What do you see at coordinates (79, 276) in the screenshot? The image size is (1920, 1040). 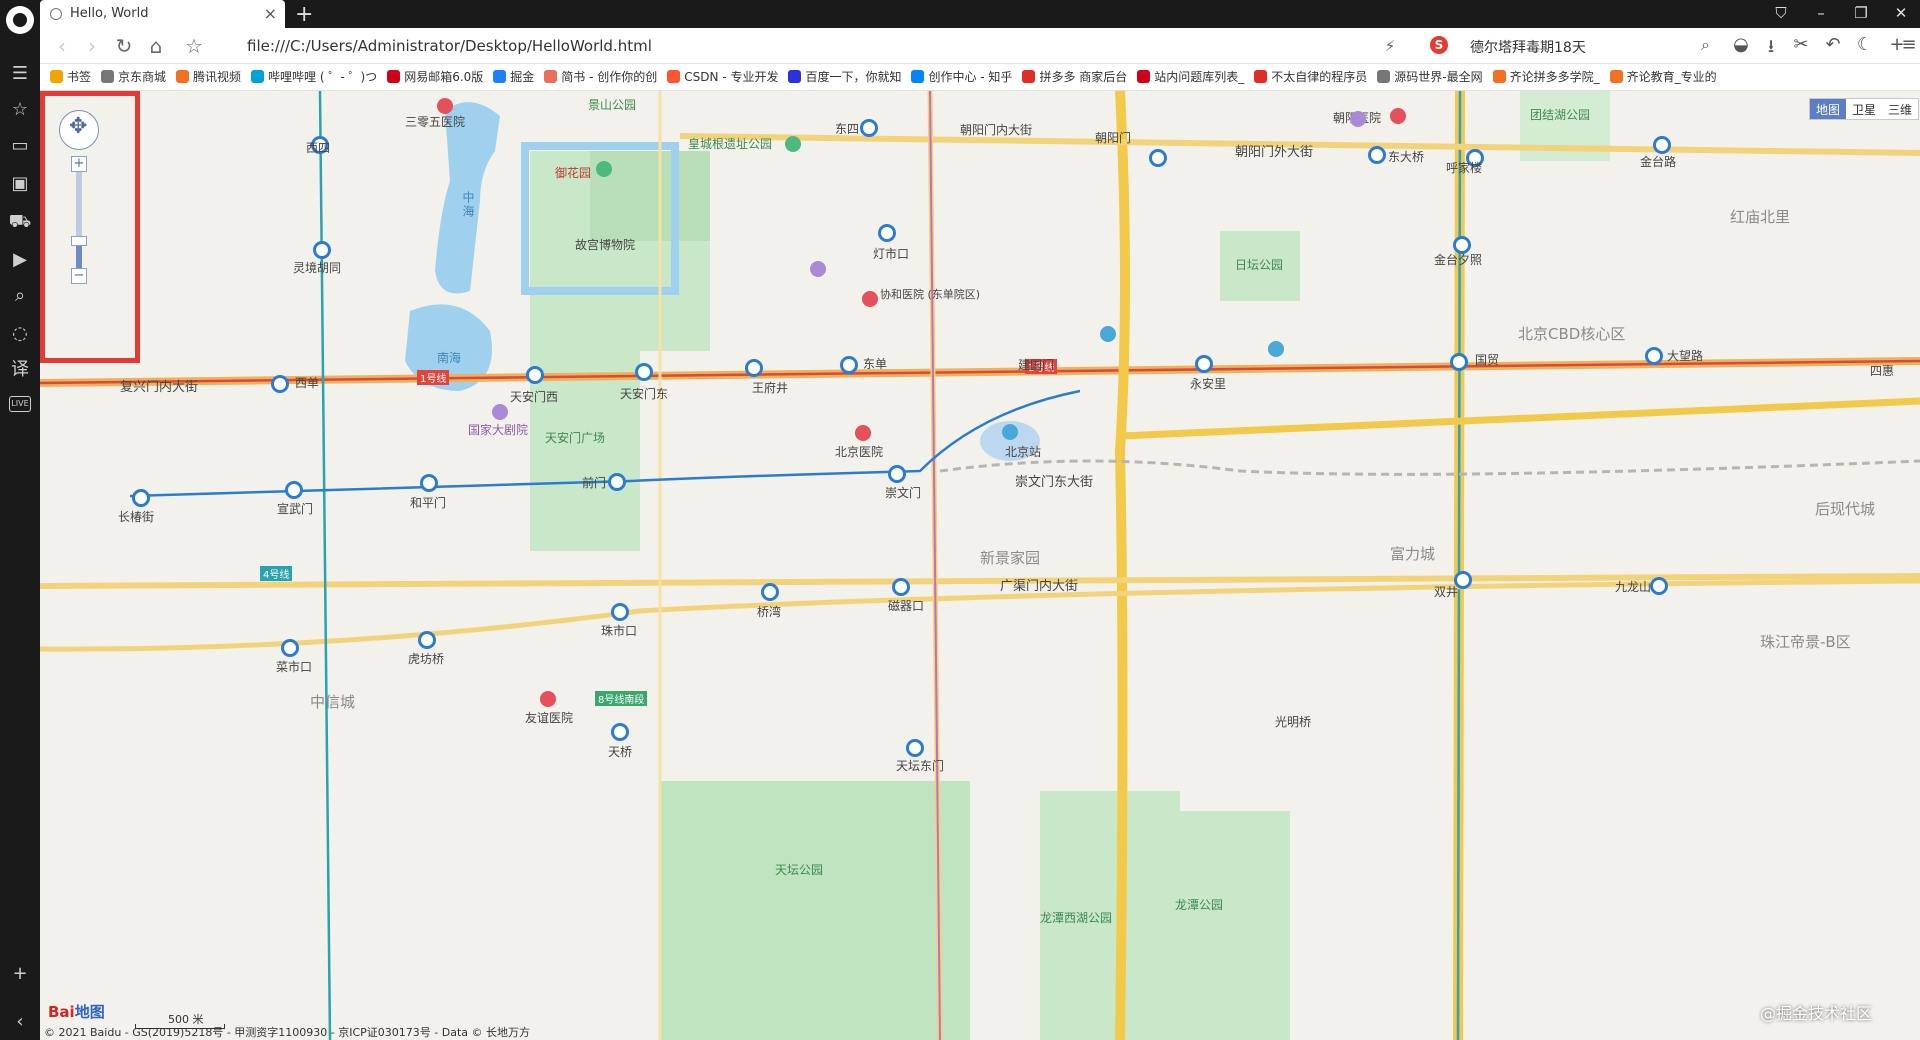 I see `zoom-out-button: −` at bounding box center [79, 276].